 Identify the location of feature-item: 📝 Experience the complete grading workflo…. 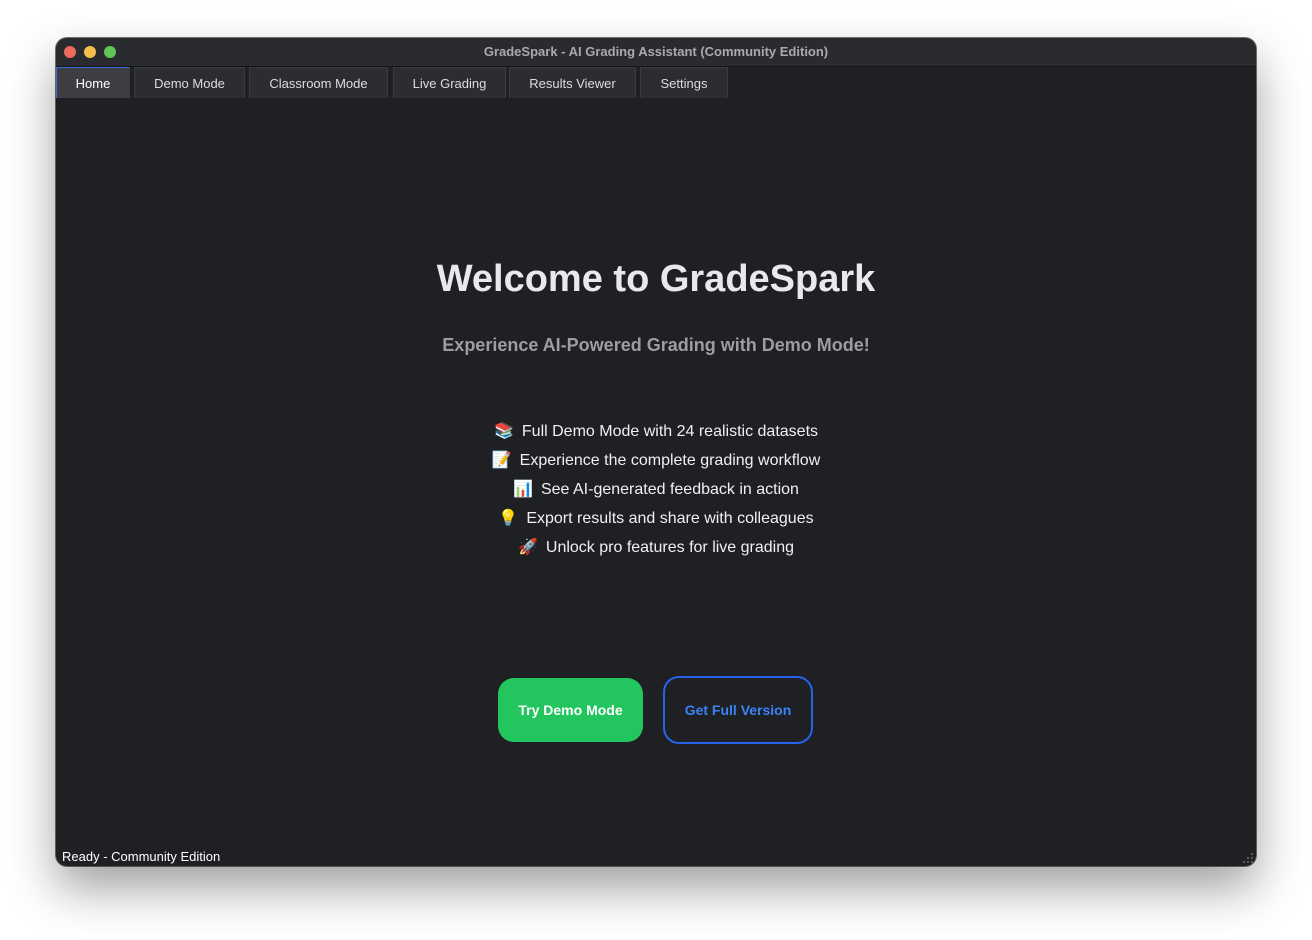
(656, 464).